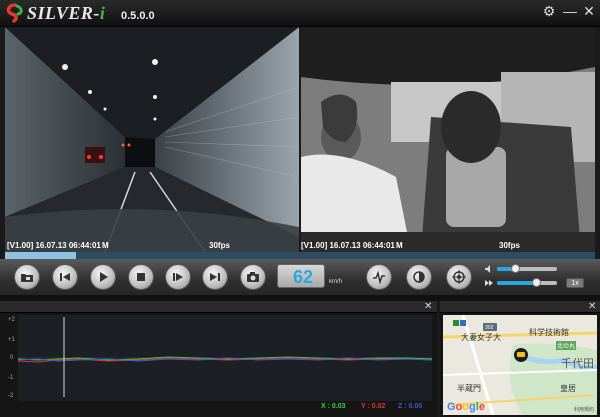 This screenshot has width=600, height=417. What do you see at coordinates (577, 364) in the screenshot?
I see `map-label-chiyoda: 千代田` at bounding box center [577, 364].